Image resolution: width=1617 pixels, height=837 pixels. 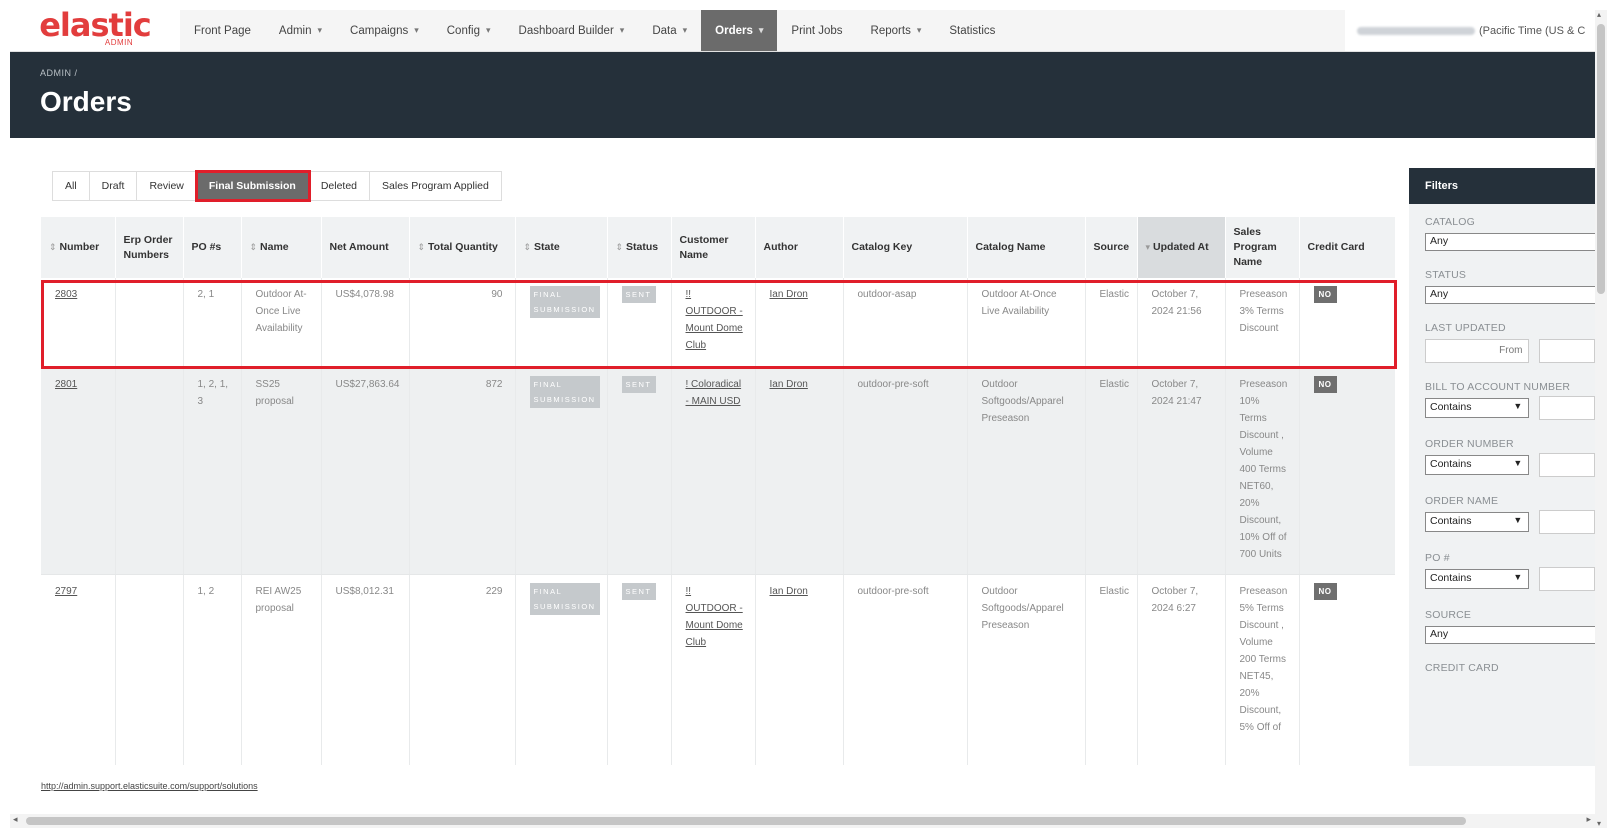 What do you see at coordinates (71, 186) in the screenshot?
I see `tab-all: All` at bounding box center [71, 186].